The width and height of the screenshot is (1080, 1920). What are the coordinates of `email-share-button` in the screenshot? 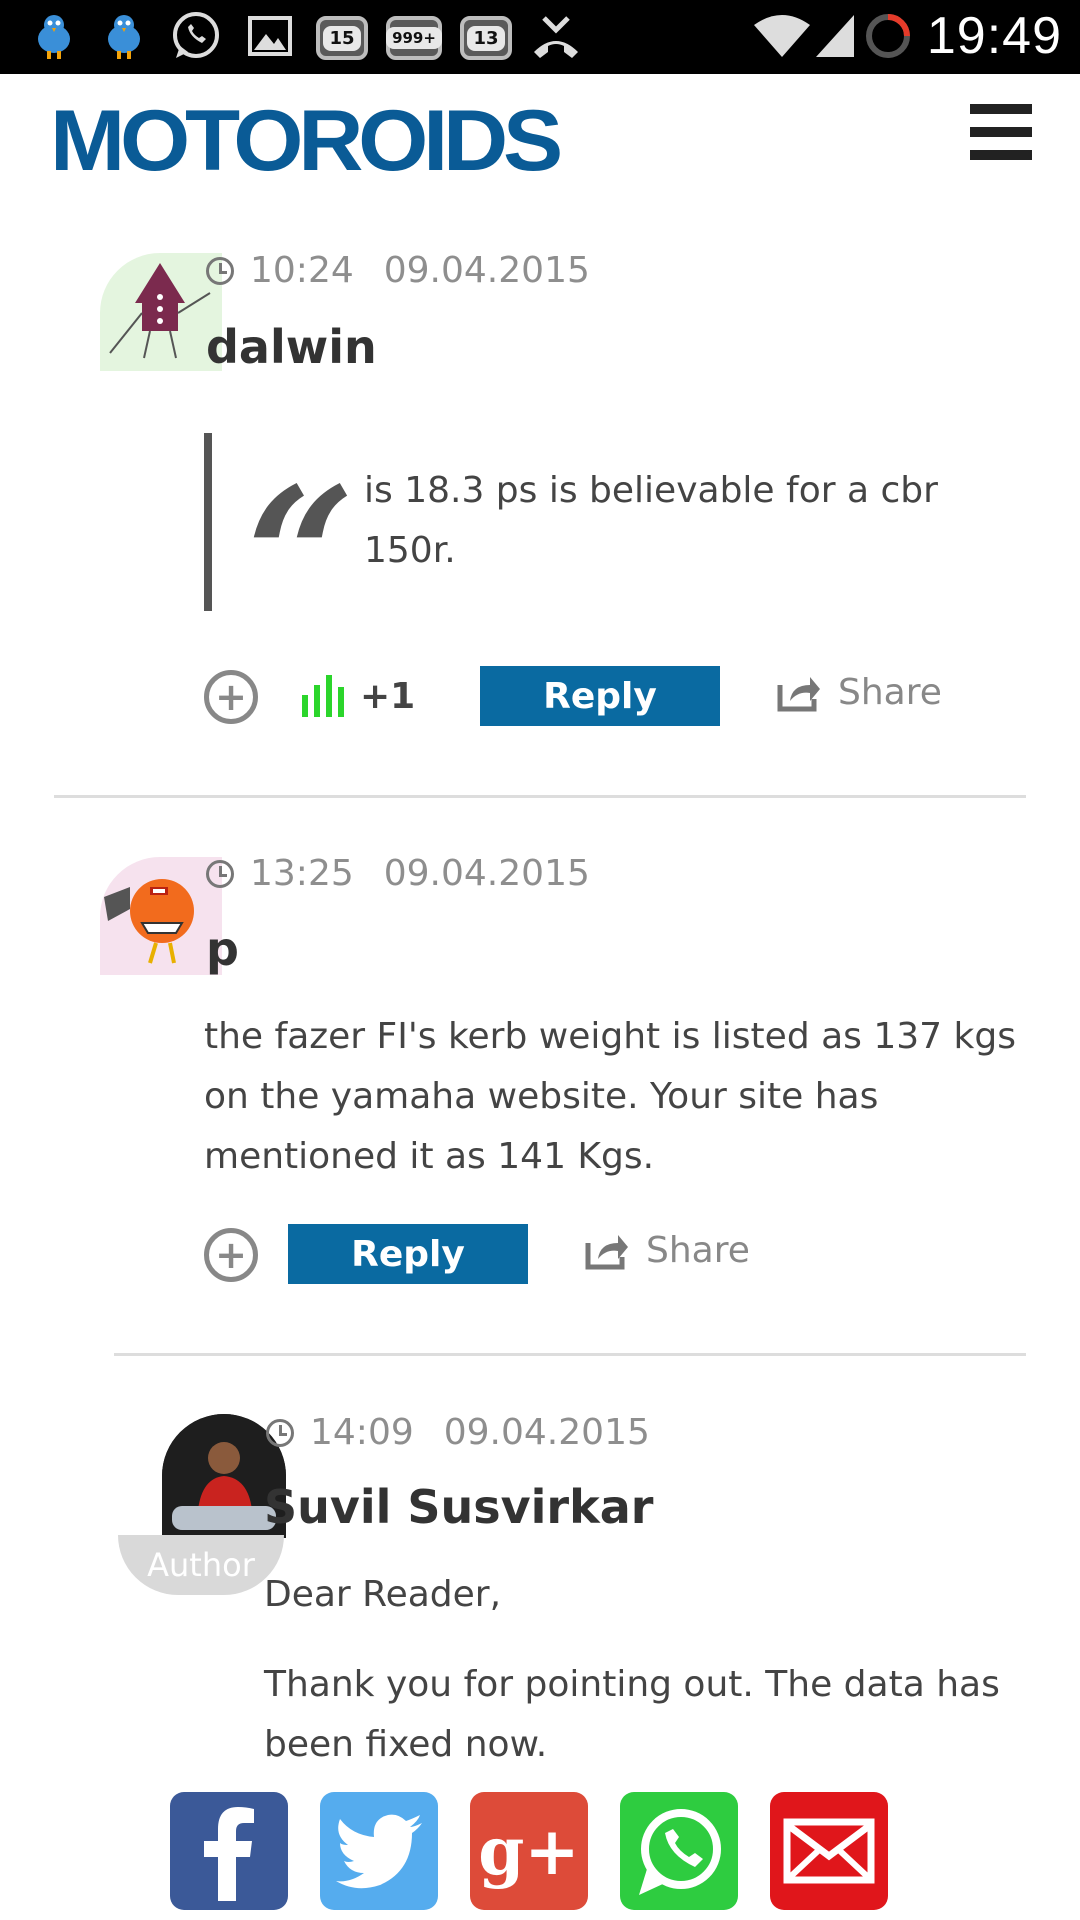 It's located at (829, 1851).